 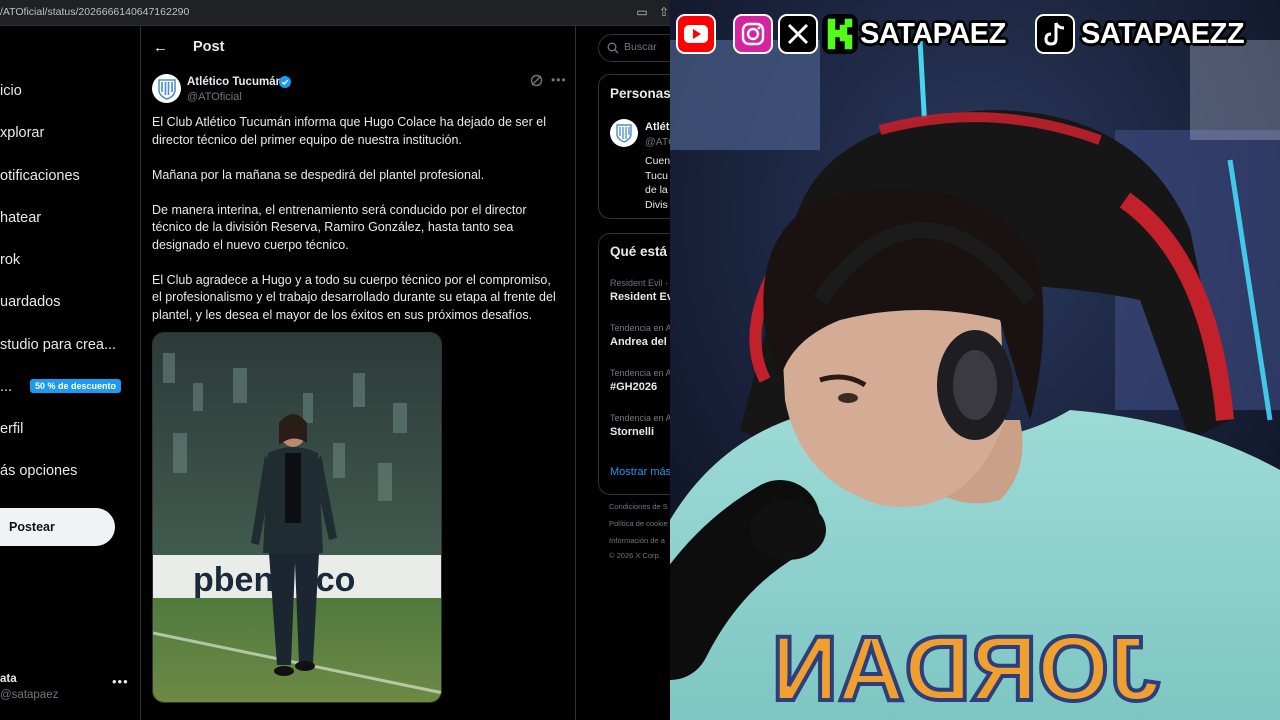 I want to click on author-avatar, so click(x=166, y=88).